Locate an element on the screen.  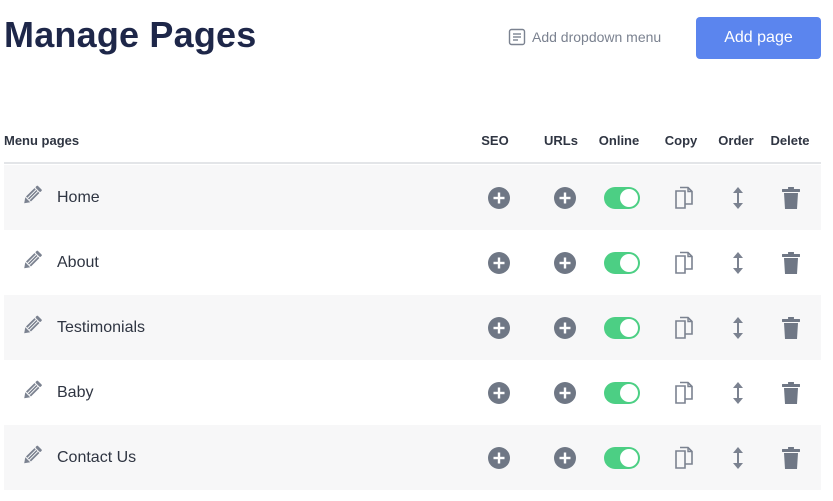
column-header-delete: Delete is located at coordinates (790, 140).